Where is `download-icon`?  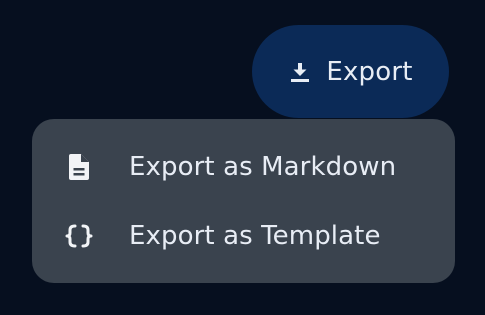 download-icon is located at coordinates (300, 72).